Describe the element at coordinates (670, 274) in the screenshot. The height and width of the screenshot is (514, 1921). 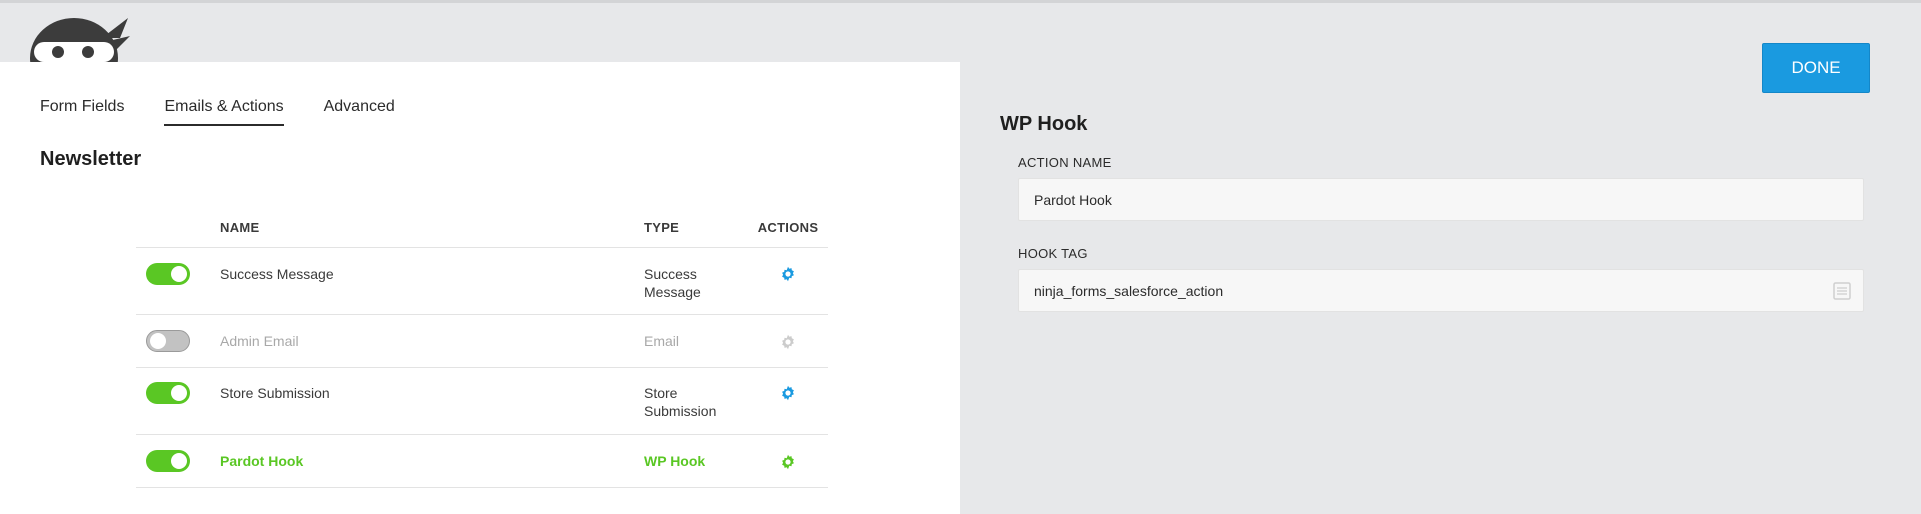
I see `action-type-line1: Success` at that location.